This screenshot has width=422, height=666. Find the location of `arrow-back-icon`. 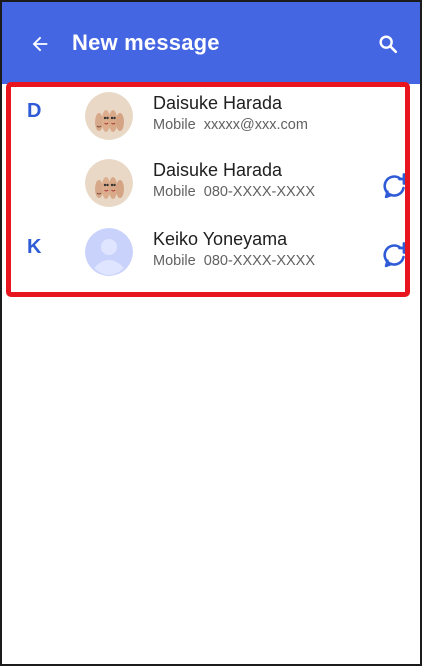

arrow-back-icon is located at coordinates (40, 44).